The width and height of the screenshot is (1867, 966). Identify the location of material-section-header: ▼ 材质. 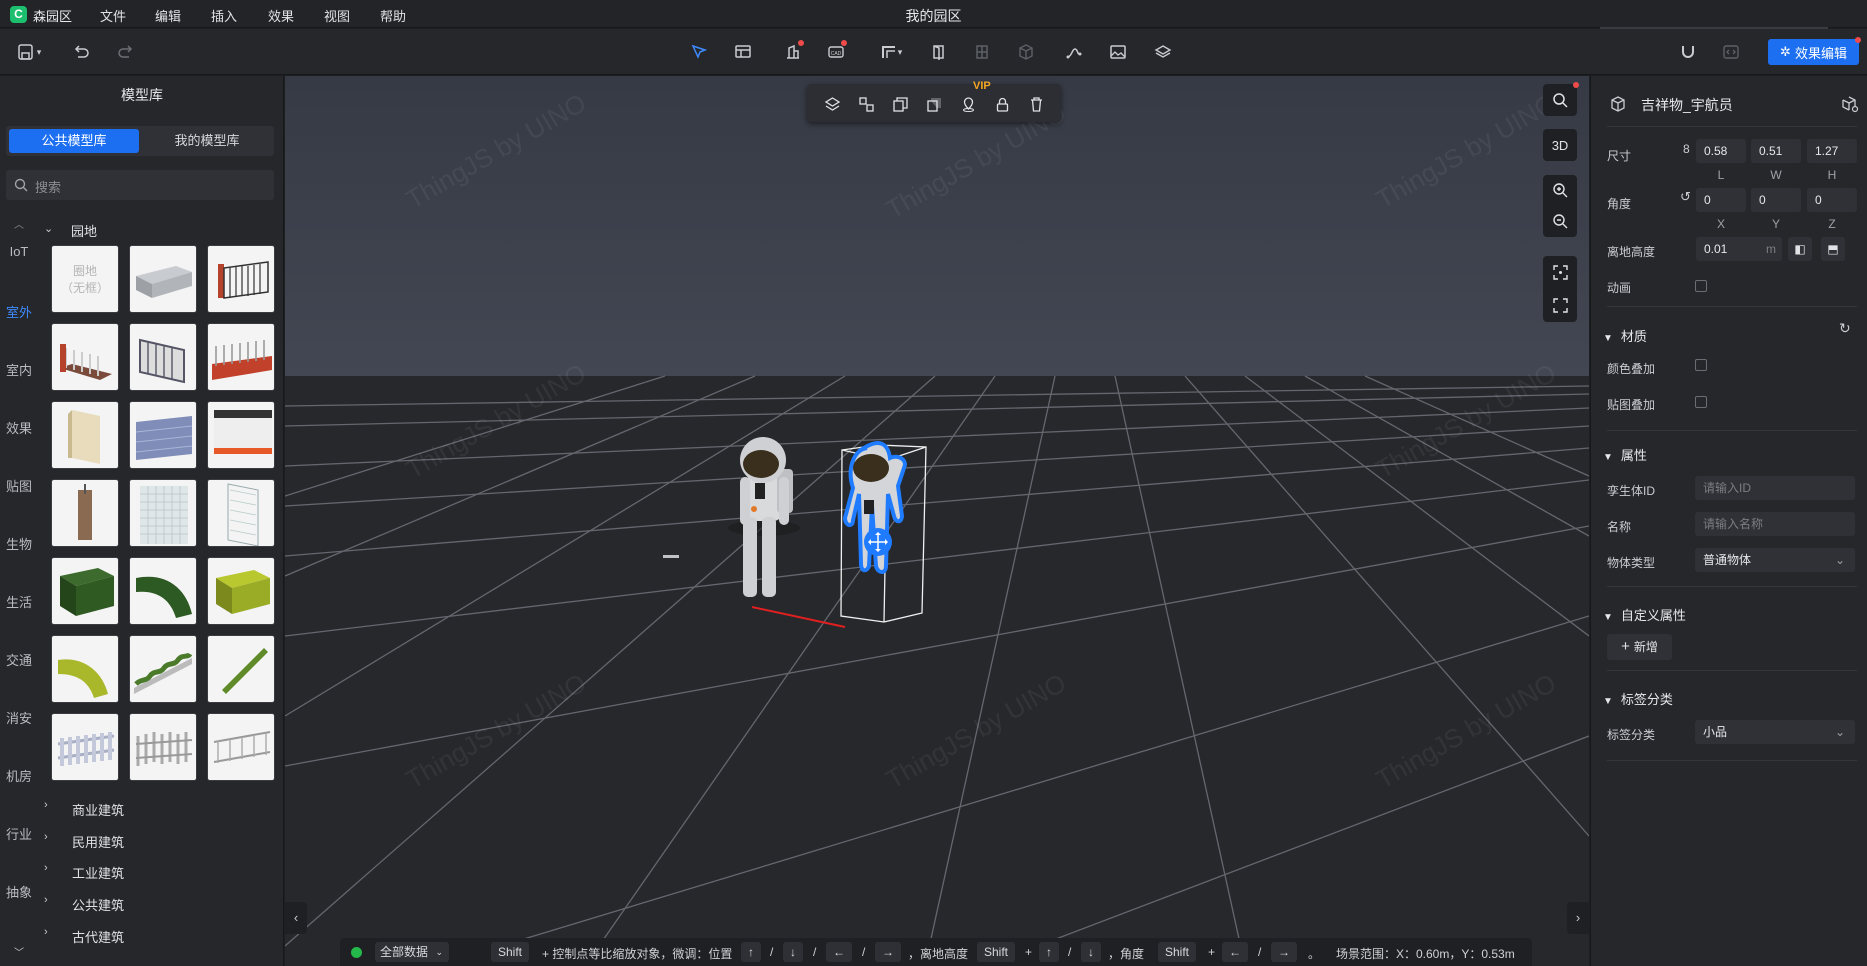
(1625, 335).